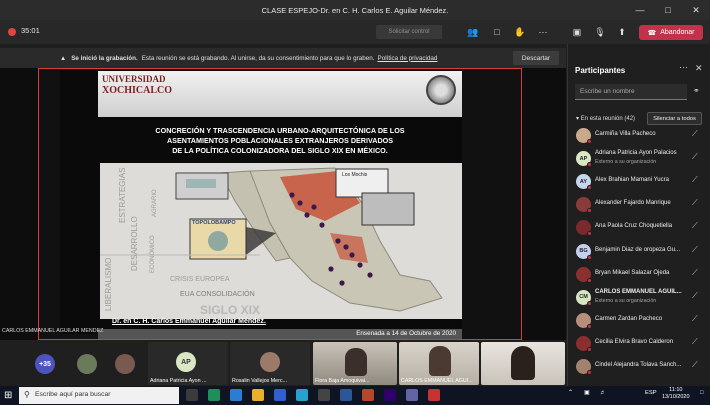  I want to click on participant-row: Cindel Alejandra Tolava Sanch... ⟋, so click(638, 366).